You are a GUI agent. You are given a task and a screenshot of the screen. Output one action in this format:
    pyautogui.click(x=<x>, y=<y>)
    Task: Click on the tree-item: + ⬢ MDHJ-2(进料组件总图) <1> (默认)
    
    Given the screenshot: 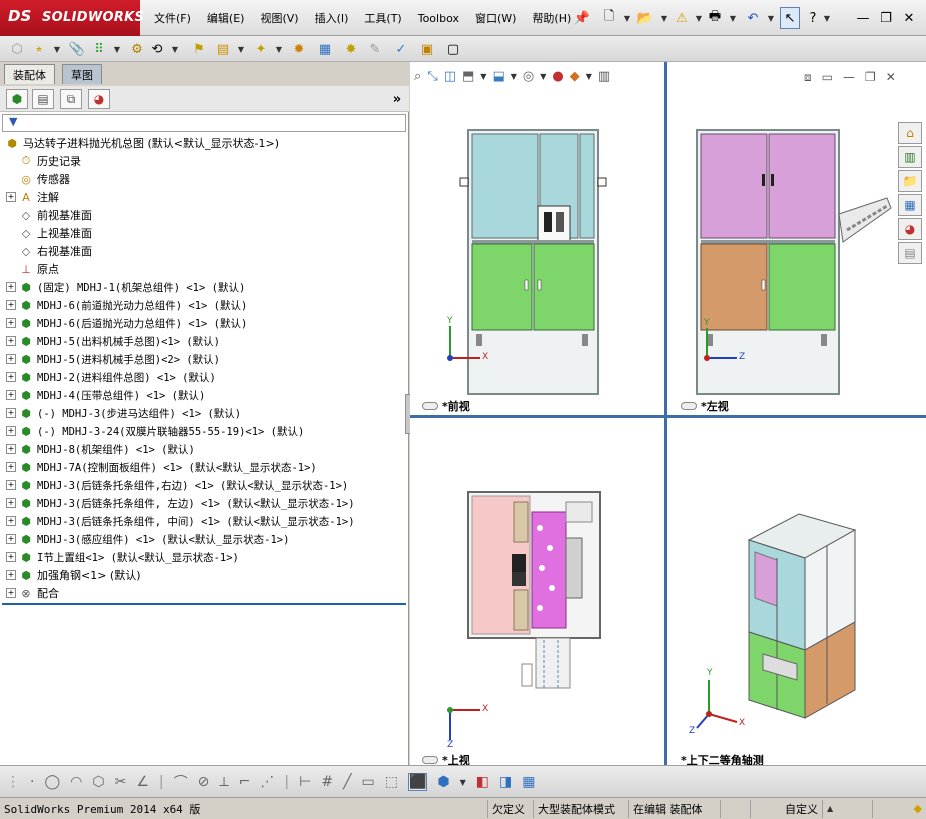 What is the action you would take?
    pyautogui.click(x=204, y=377)
    